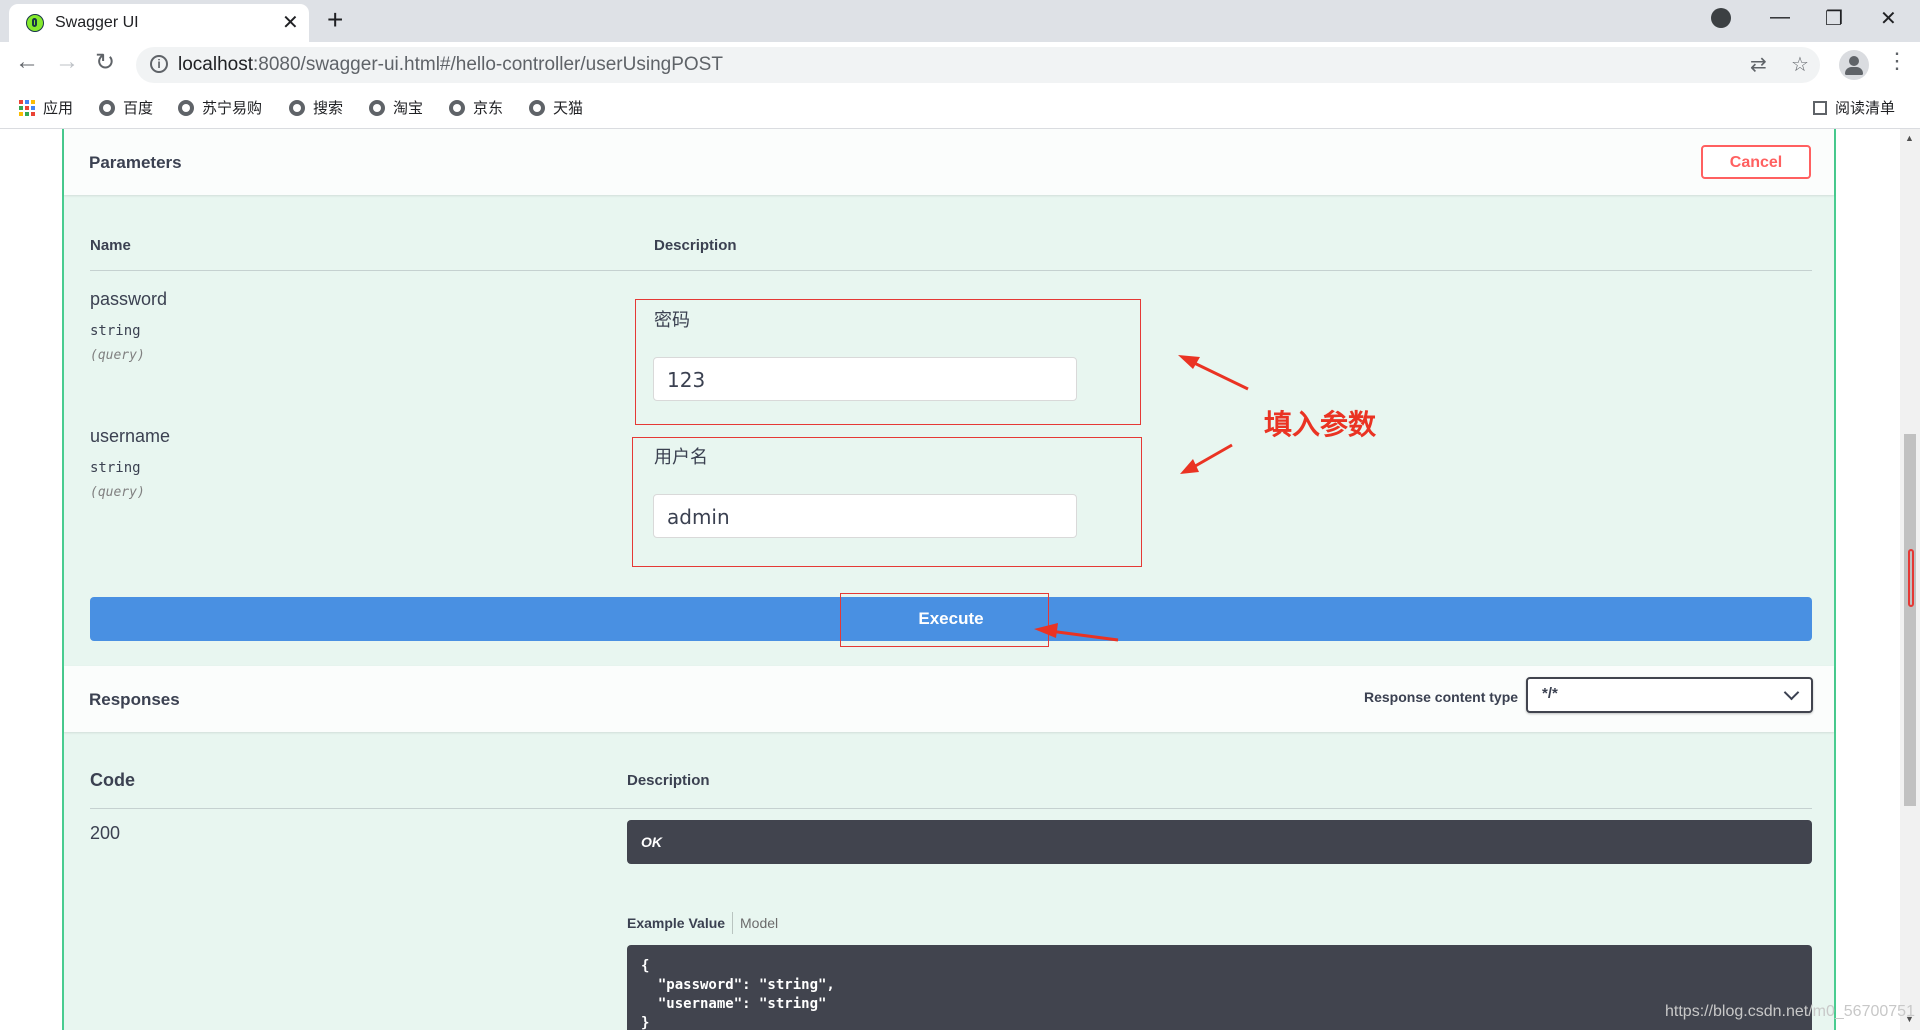 This screenshot has width=1920, height=1030. What do you see at coordinates (159, 23) in the screenshot?
I see `browser-tab: Swagger UI ✕` at bounding box center [159, 23].